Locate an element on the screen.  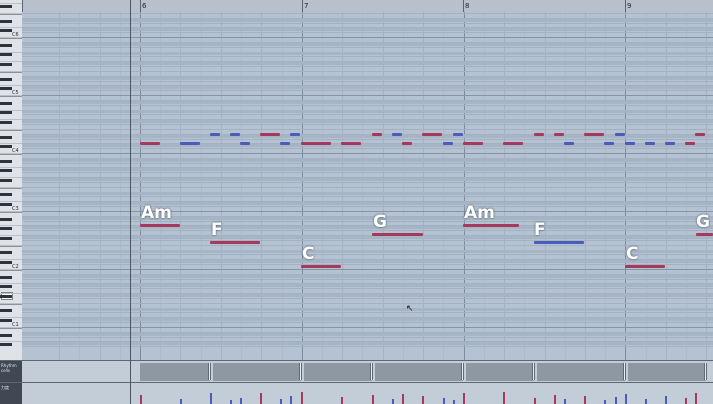
chord-note-f is located at coordinates (559, 242).